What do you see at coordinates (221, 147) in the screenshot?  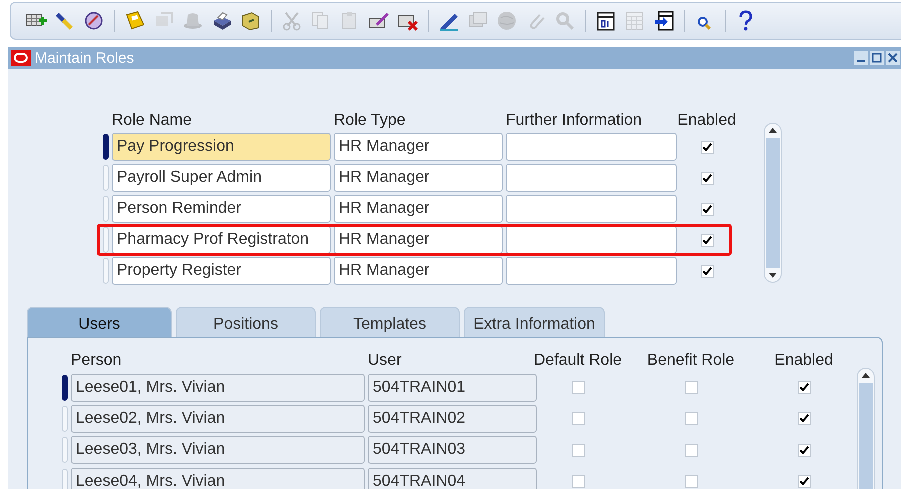 I see `input-field: Pay Progression` at bounding box center [221, 147].